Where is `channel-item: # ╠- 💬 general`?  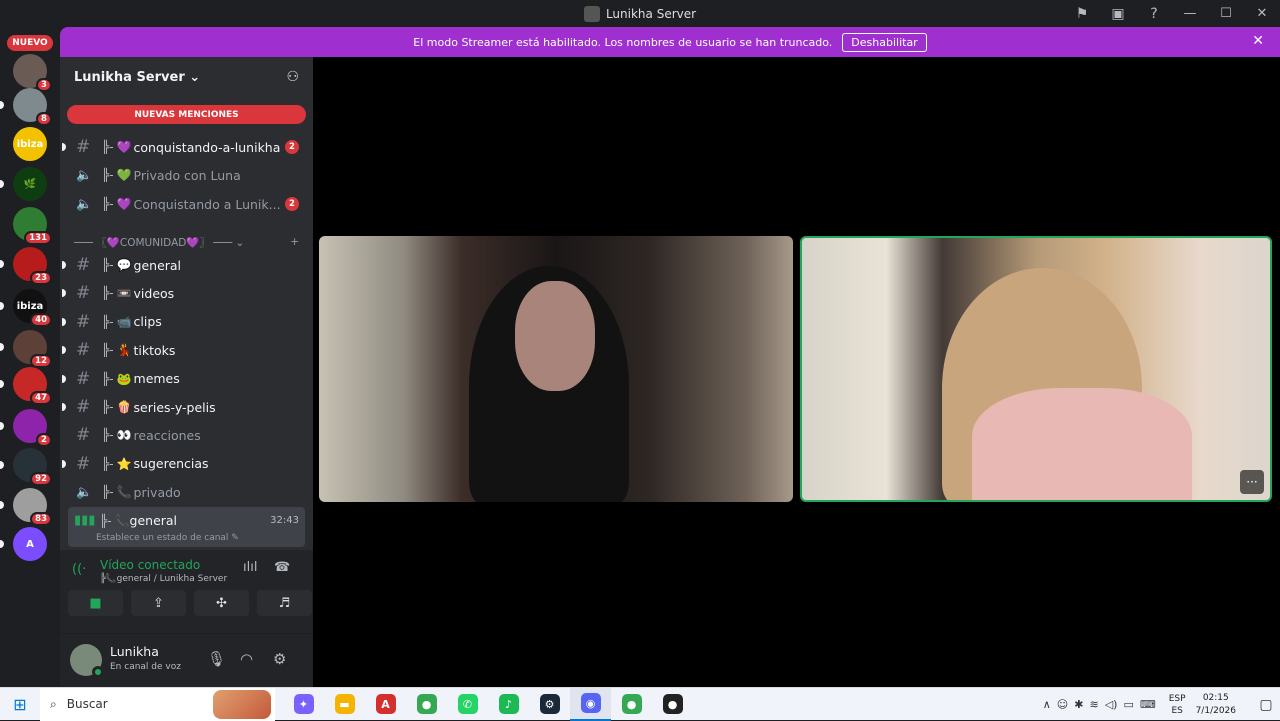
channel-item: # ╠- 💬 general is located at coordinates (183, 265).